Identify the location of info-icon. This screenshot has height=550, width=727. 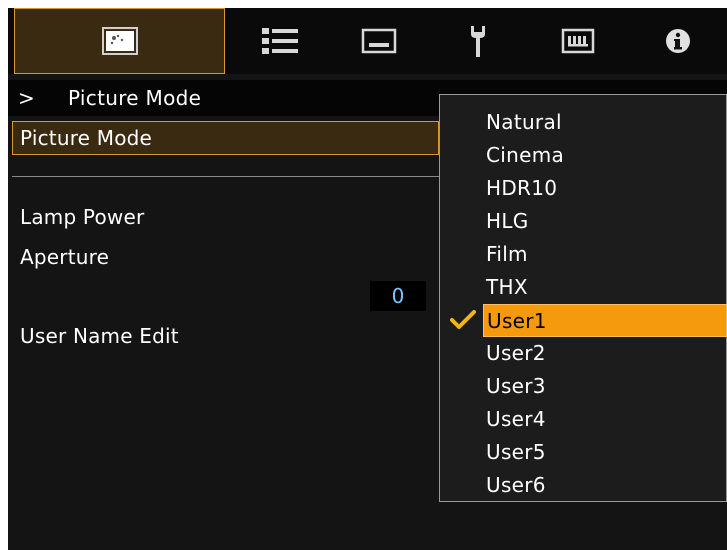
(677, 41).